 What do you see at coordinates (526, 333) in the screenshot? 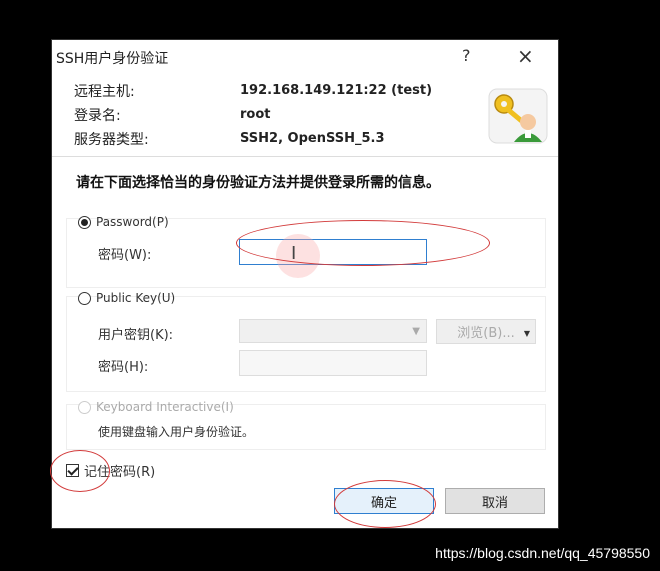
I see `dropdown-arrow-icon: ▼` at bounding box center [526, 333].